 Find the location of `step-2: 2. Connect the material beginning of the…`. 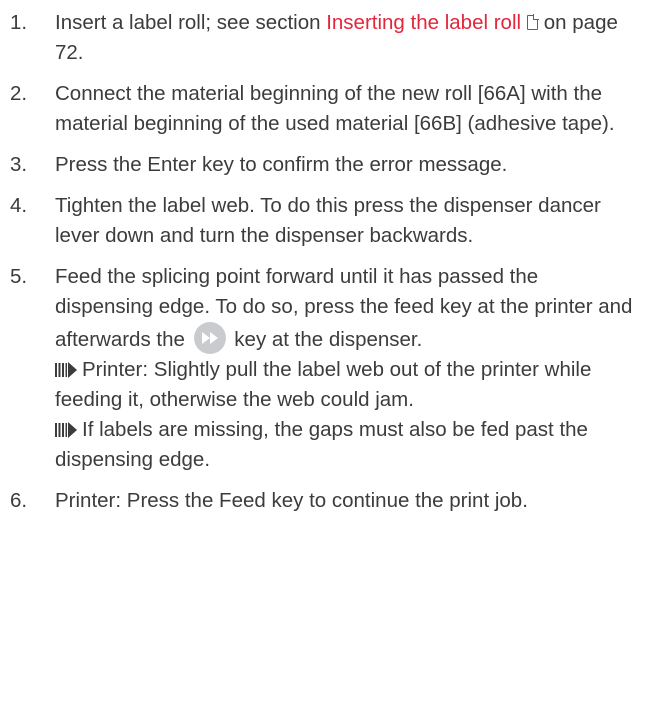

step-2: 2. Connect the material beginning of the… is located at coordinates (325, 109).